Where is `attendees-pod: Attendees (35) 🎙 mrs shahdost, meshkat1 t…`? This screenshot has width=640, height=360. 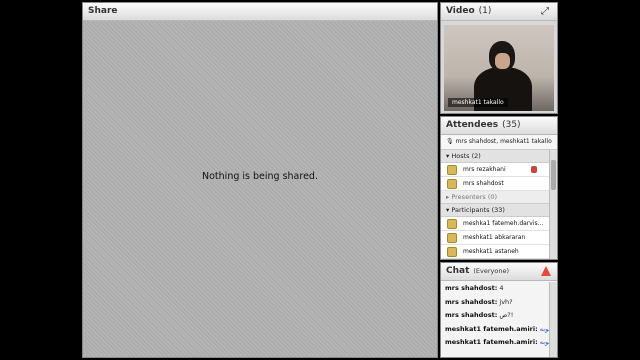 attendees-pod: Attendees (35) 🎙 mrs shahdost, meshkat1 t… is located at coordinates (499, 188).